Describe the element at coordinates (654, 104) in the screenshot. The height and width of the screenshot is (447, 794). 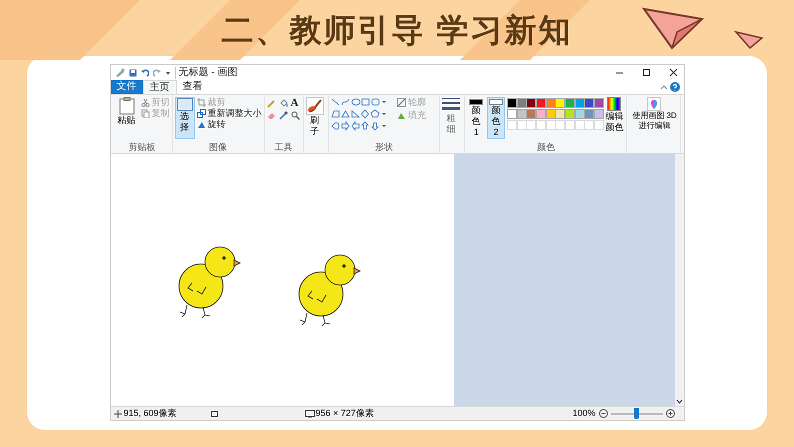
I see `paint3d-icon` at that location.